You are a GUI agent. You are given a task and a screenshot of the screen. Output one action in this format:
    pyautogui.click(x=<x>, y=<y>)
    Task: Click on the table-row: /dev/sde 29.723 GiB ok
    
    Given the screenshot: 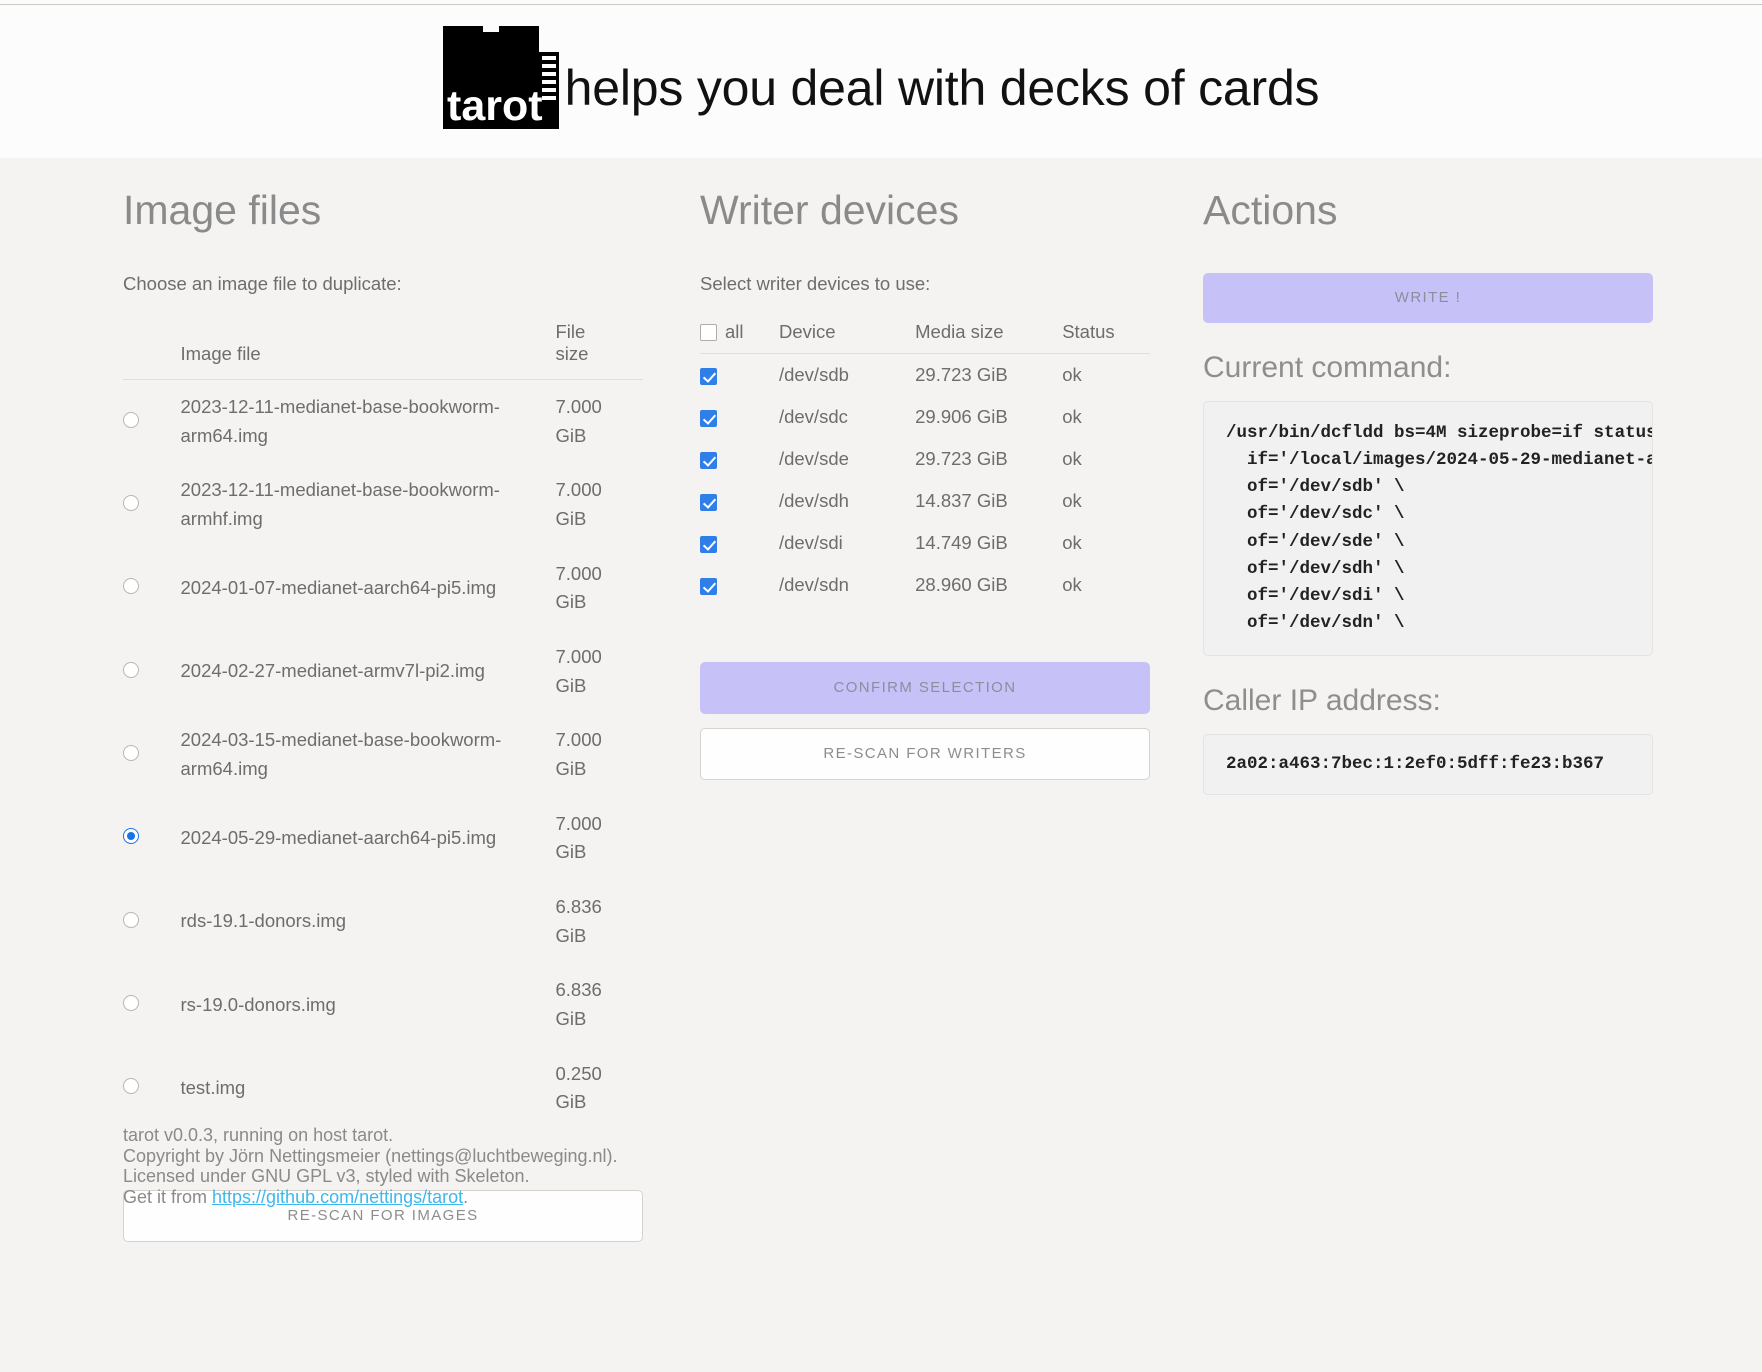 What is the action you would take?
    pyautogui.click(x=925, y=459)
    